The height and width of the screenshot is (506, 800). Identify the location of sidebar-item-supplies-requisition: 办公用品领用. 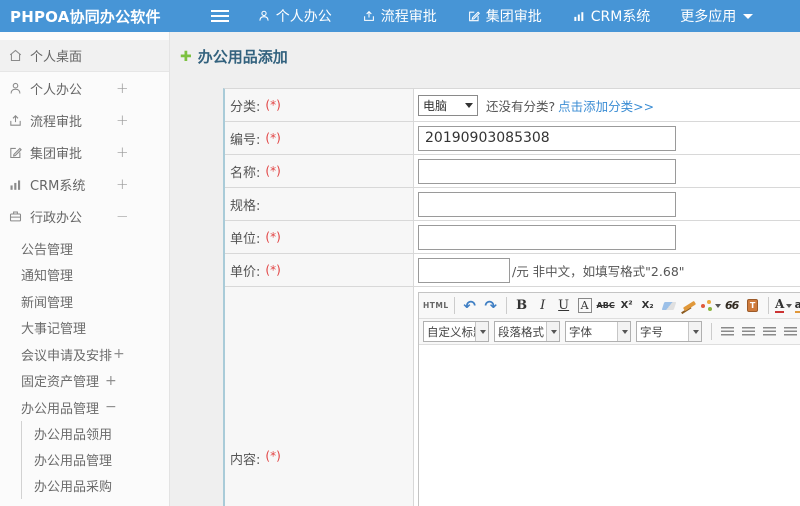
(95, 434).